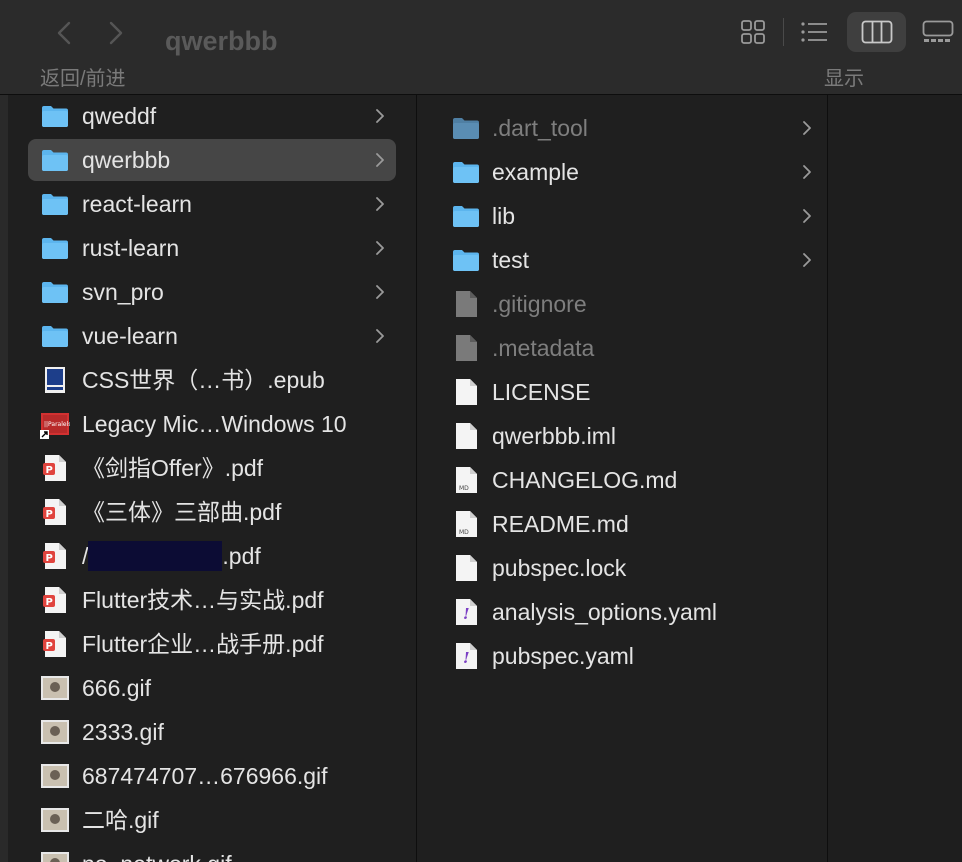 This screenshot has width=962, height=862. What do you see at coordinates (55, 424) in the screenshot?
I see `parallels-alias-icon: ||Paralels` at bounding box center [55, 424].